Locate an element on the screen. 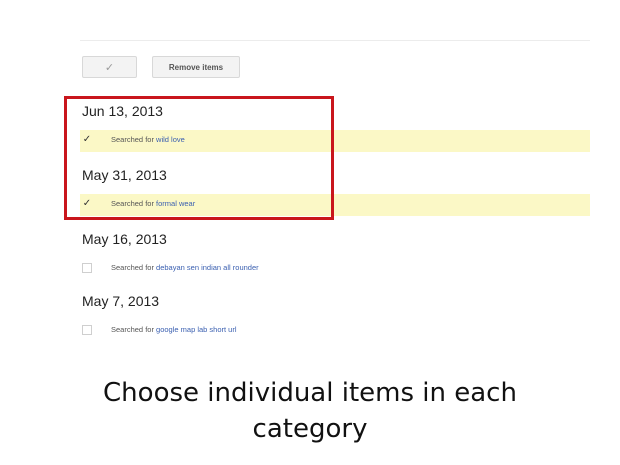  remove-items-button: Remove items is located at coordinates (196, 67).